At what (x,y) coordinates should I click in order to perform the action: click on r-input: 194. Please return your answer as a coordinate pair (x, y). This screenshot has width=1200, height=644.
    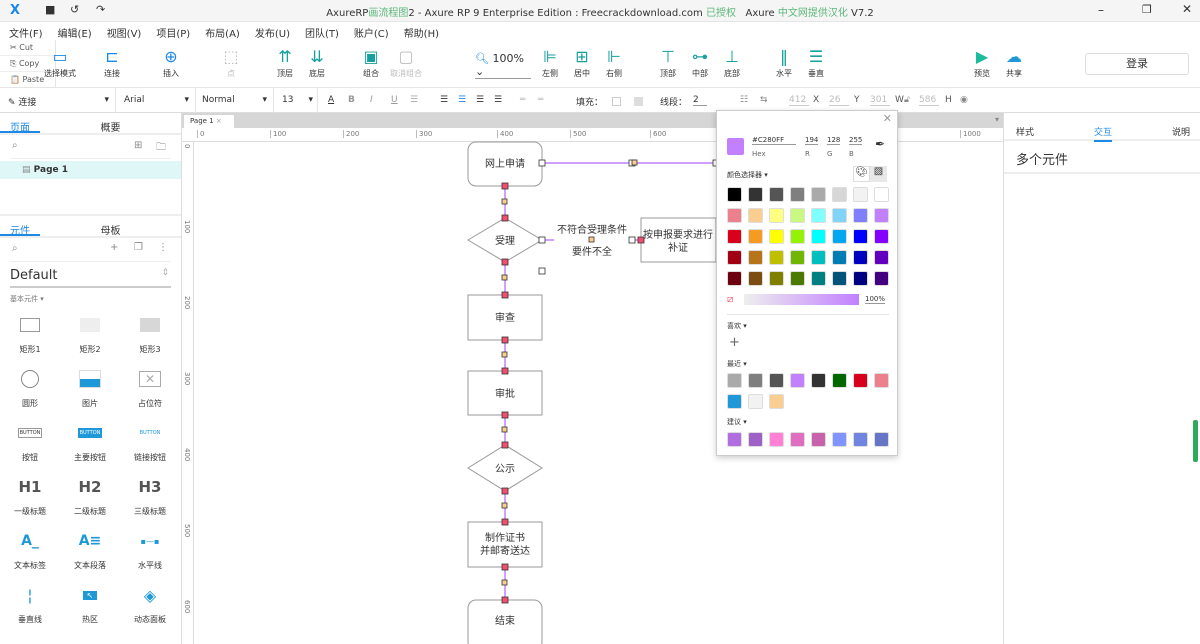
    Looking at the image, I should click on (812, 140).